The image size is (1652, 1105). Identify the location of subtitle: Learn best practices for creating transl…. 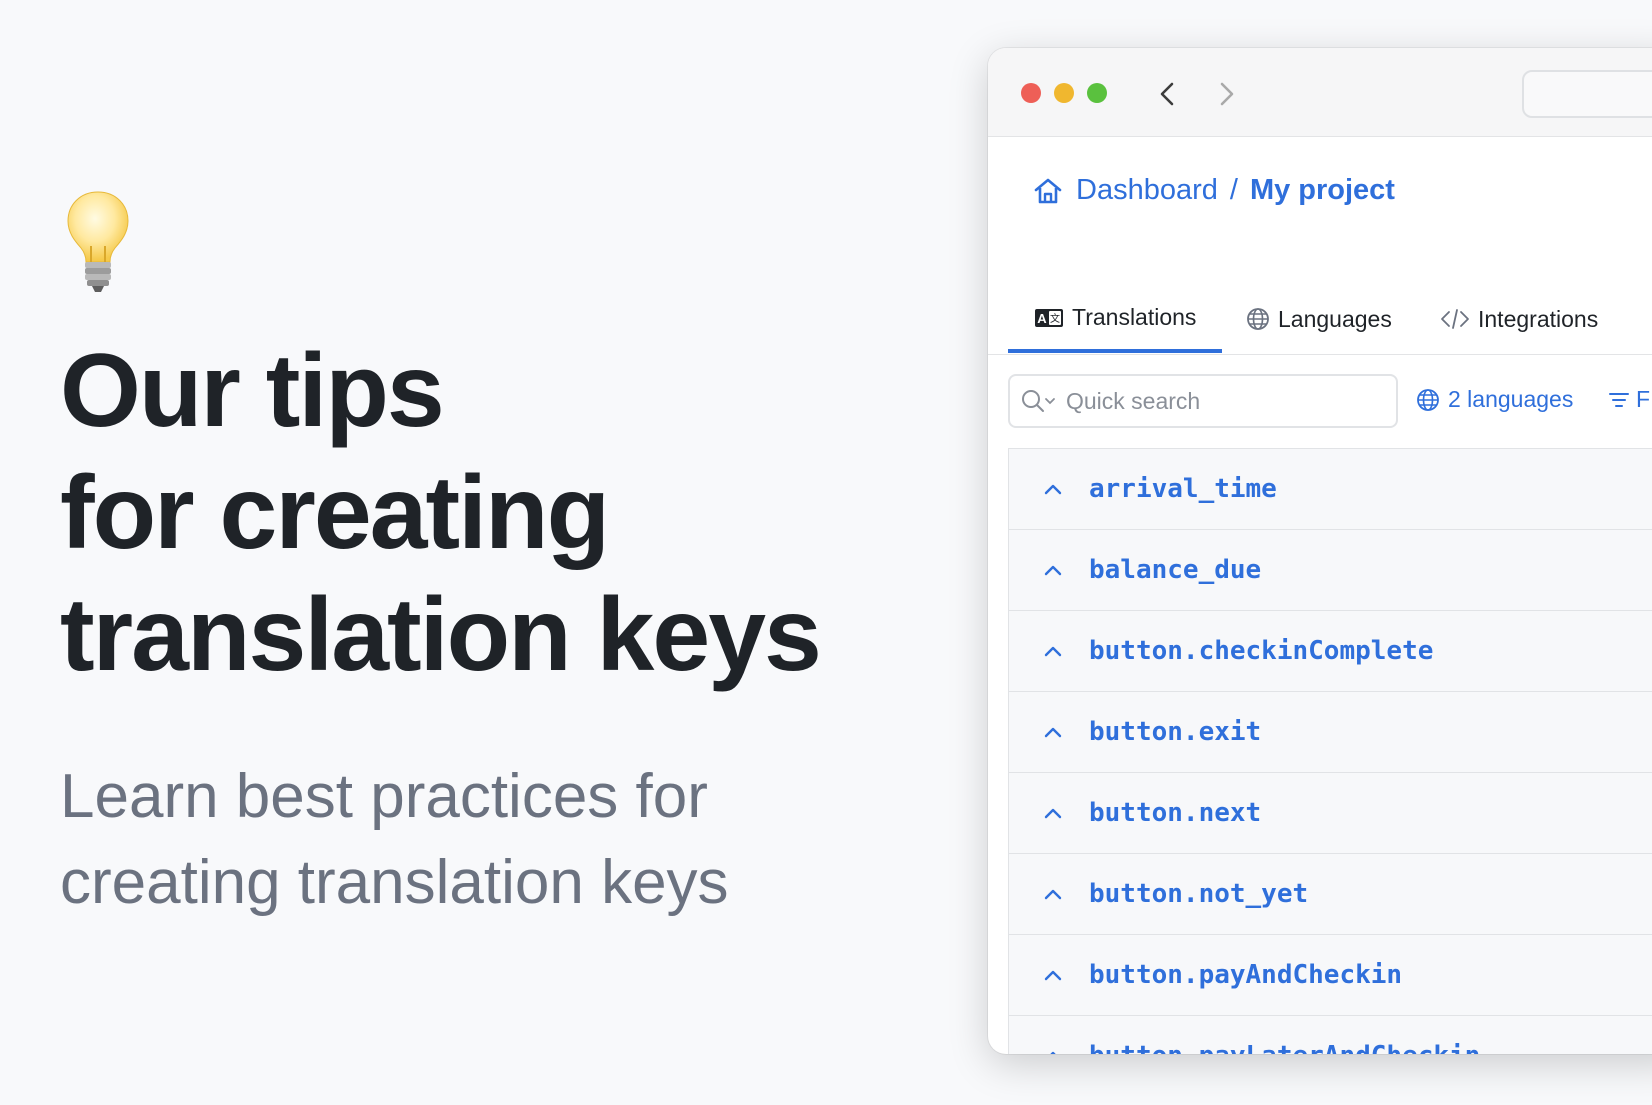
(470, 840).